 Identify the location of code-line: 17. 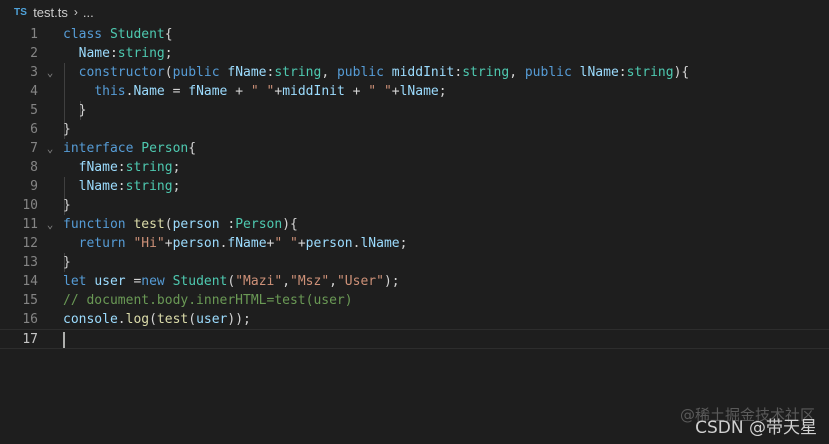
(414, 339).